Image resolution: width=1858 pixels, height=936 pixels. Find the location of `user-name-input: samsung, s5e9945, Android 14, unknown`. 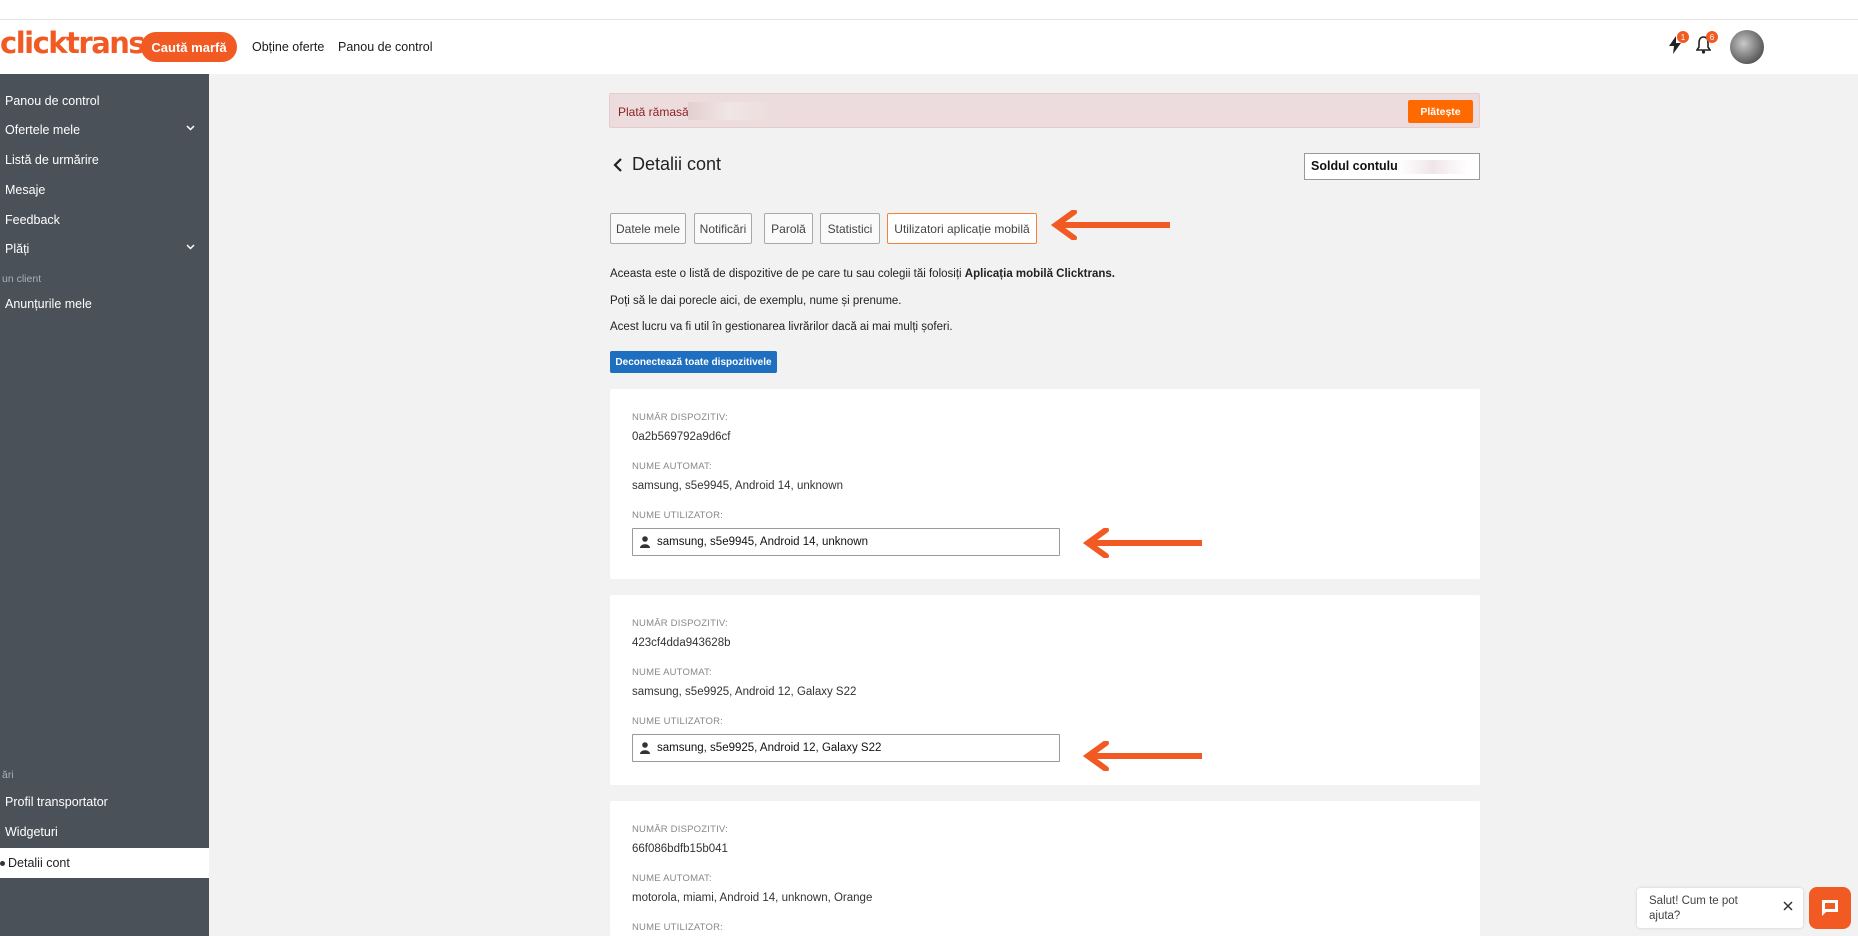

user-name-input: samsung, s5e9945, Android 14, unknown is located at coordinates (846, 542).